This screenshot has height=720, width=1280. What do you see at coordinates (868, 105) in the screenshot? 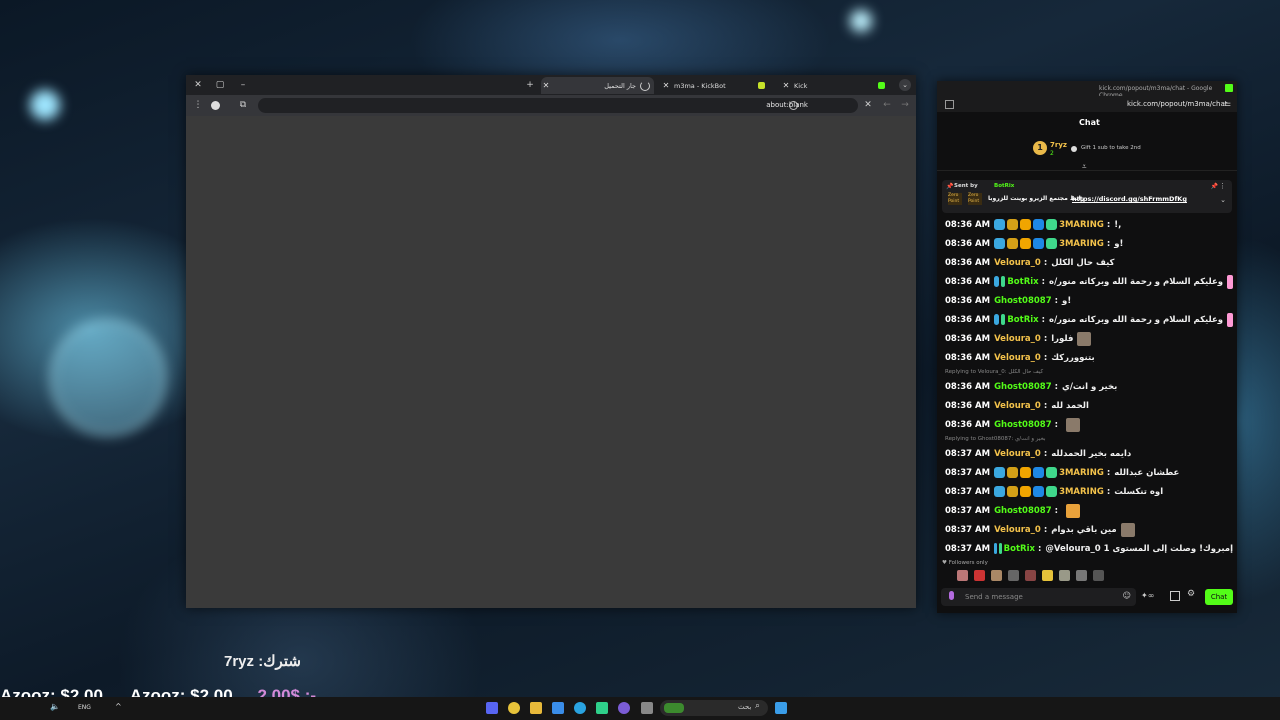
I see `stop-loading-icon: ✕` at bounding box center [868, 105].